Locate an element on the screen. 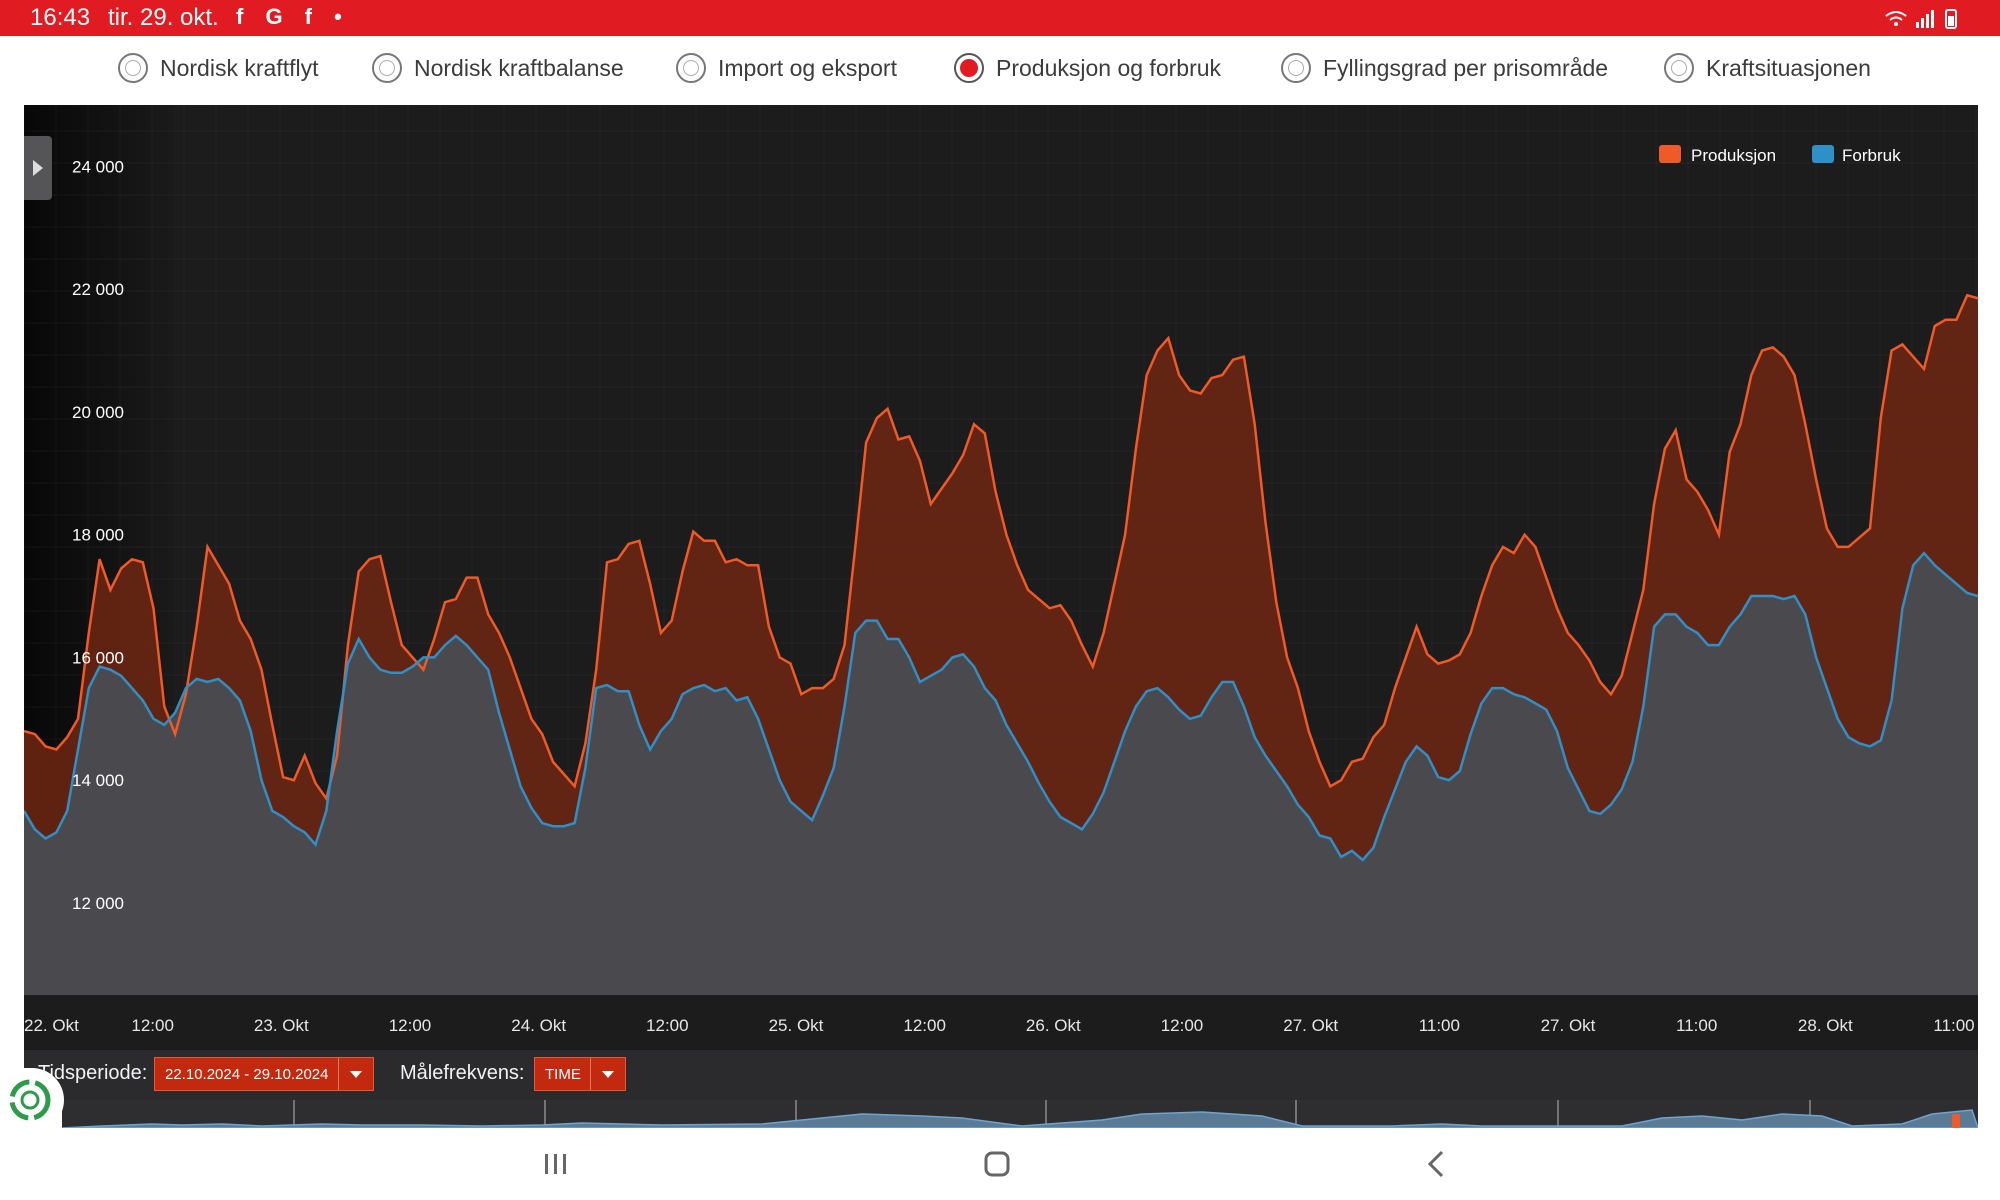 The width and height of the screenshot is (2000, 1200). radio-label: Import og eksport is located at coordinates (807, 68).